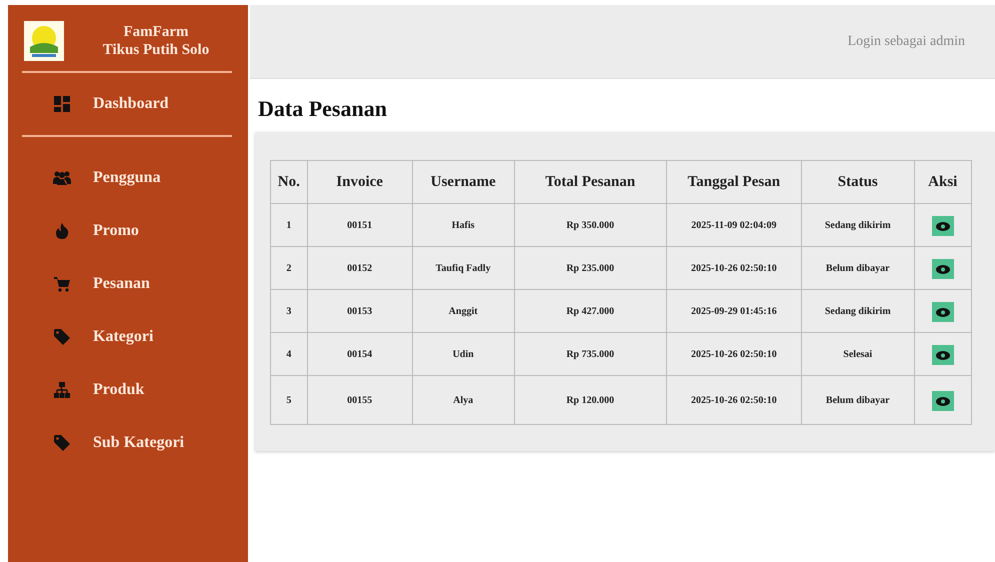 This screenshot has width=995, height=562. Describe the element at coordinates (62, 178) in the screenshot. I see `users-icon` at that location.